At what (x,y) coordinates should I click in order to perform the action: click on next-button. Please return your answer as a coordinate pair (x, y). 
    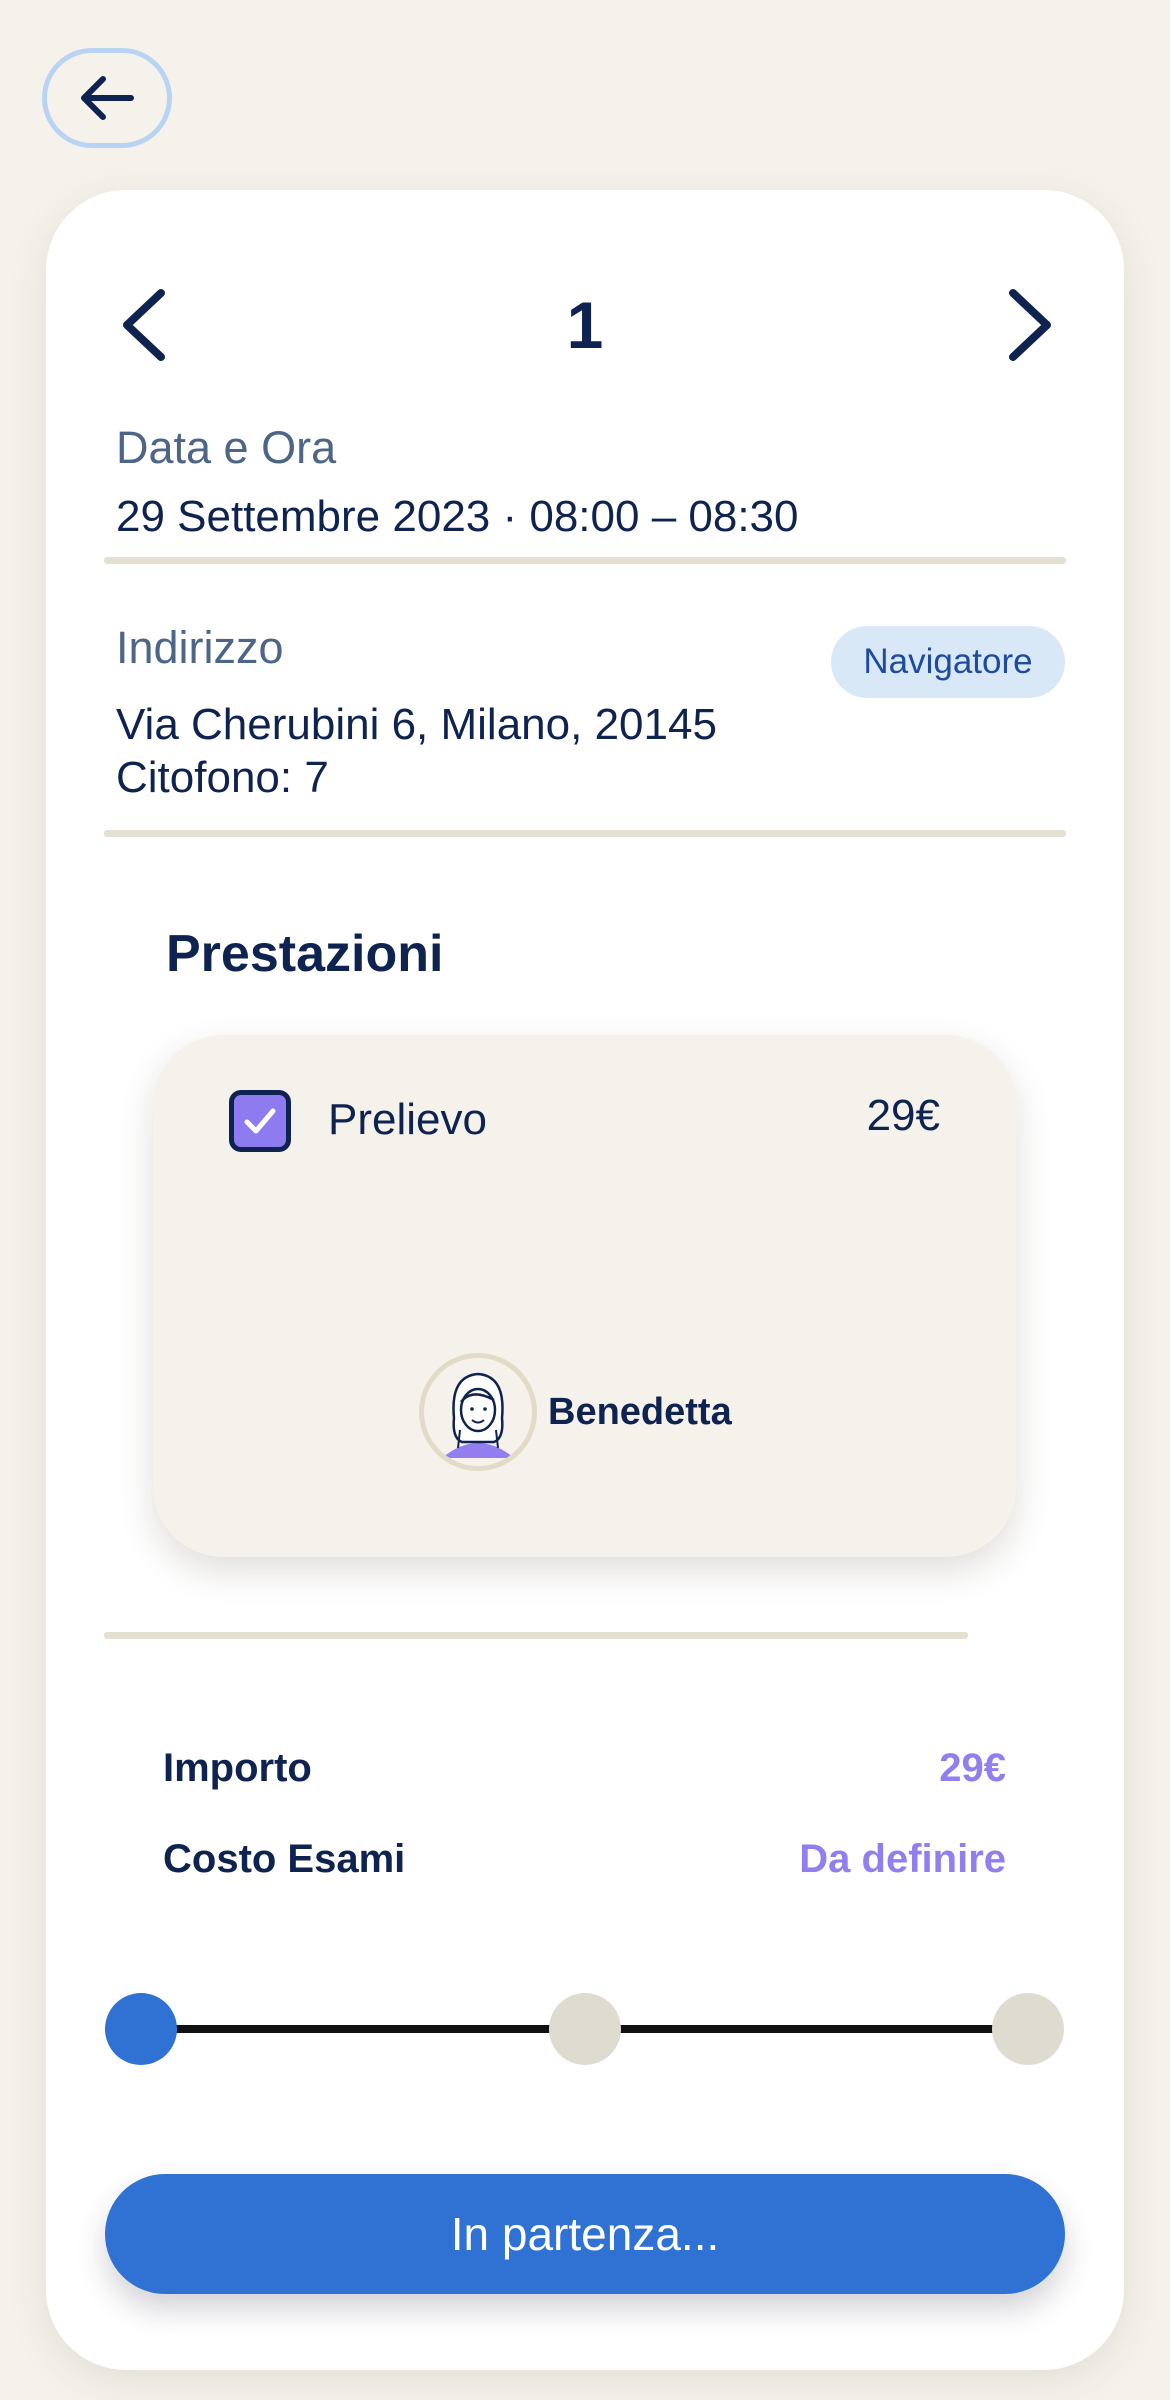
    Looking at the image, I should click on (1031, 325).